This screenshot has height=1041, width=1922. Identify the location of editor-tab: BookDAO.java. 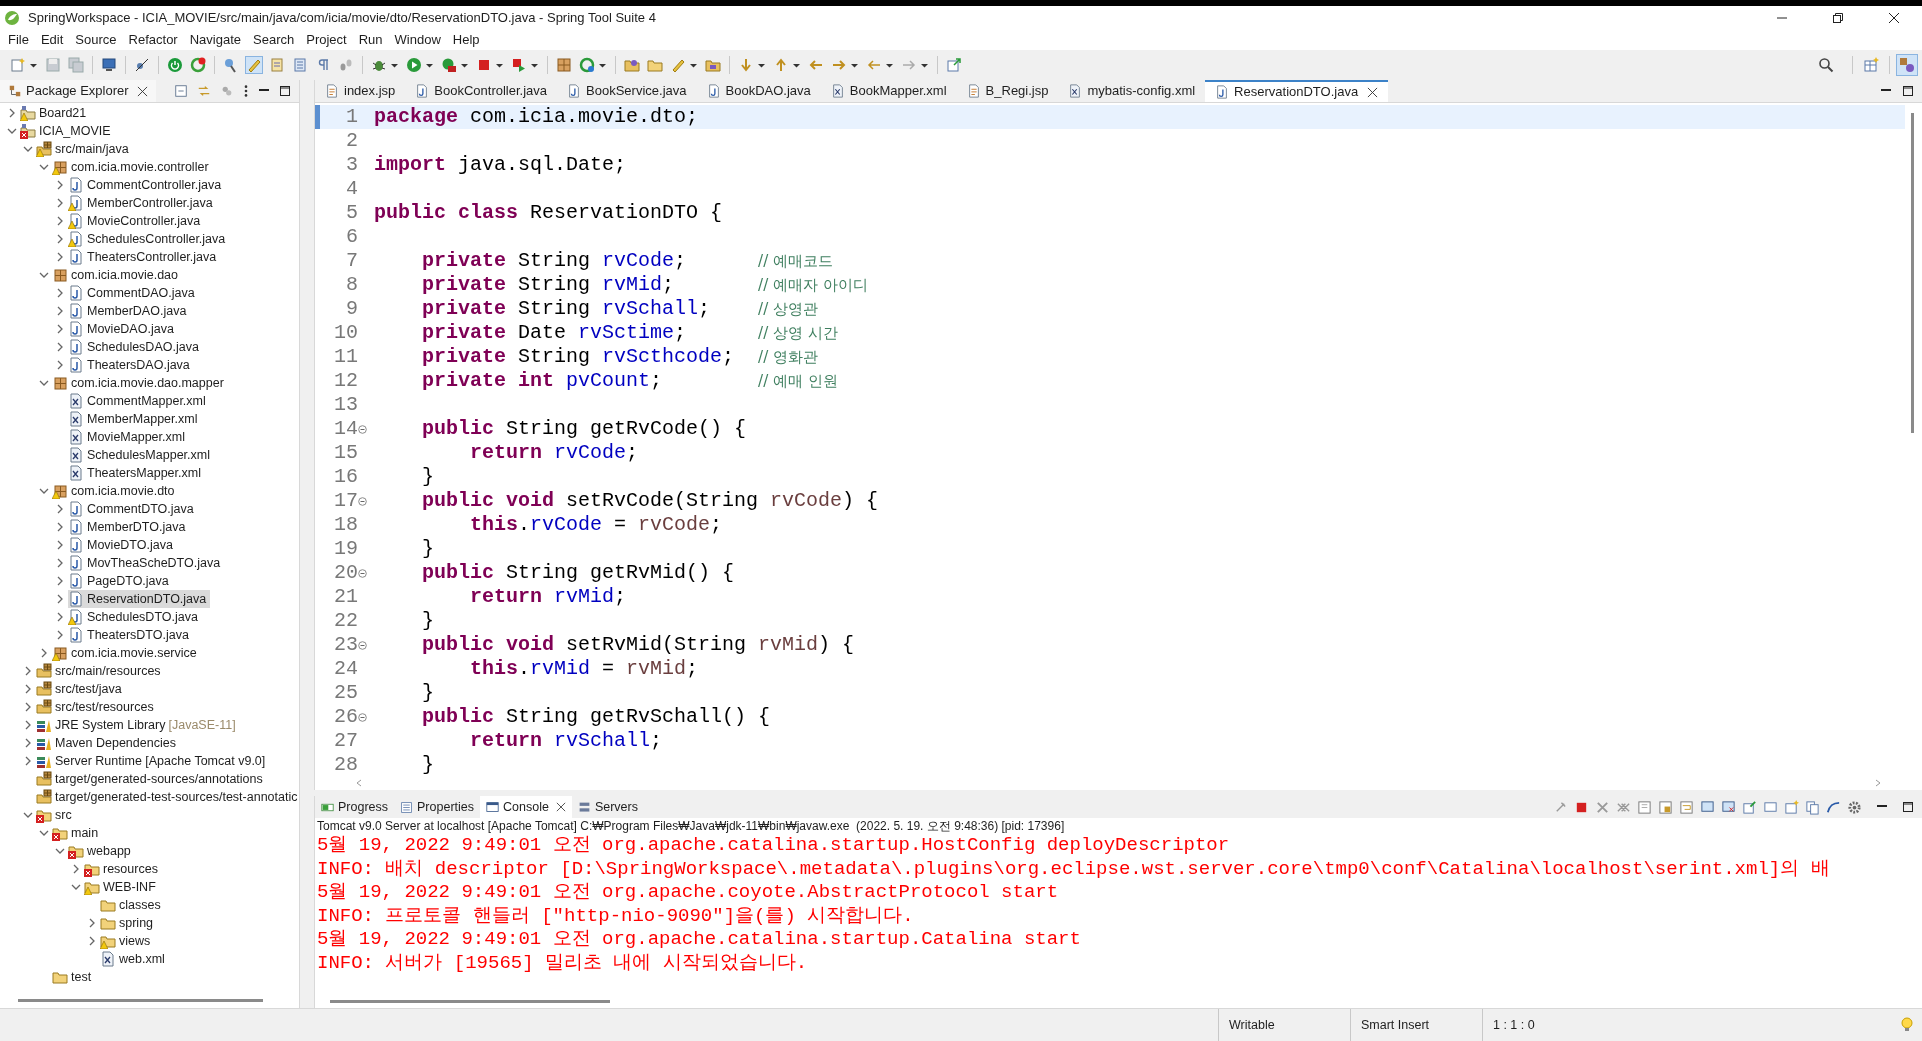
(758, 91).